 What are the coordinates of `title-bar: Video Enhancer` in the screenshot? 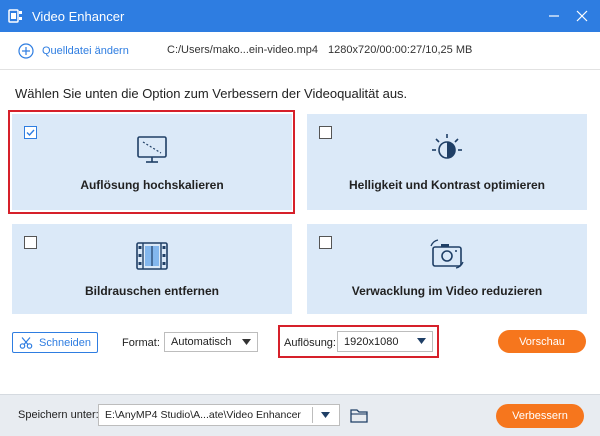 It's located at (300, 16).